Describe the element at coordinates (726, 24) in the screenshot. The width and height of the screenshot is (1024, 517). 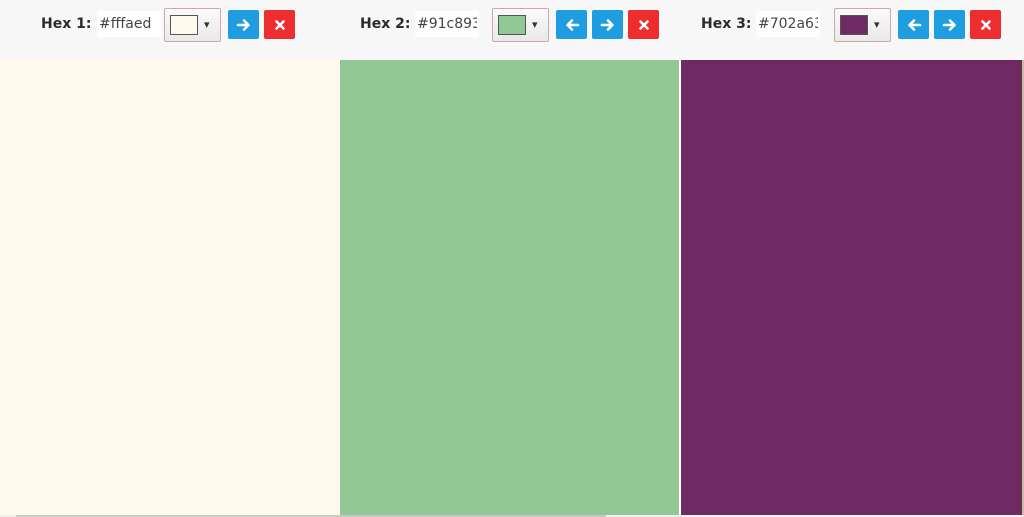
I see `color-label: Hex 3:` at that location.